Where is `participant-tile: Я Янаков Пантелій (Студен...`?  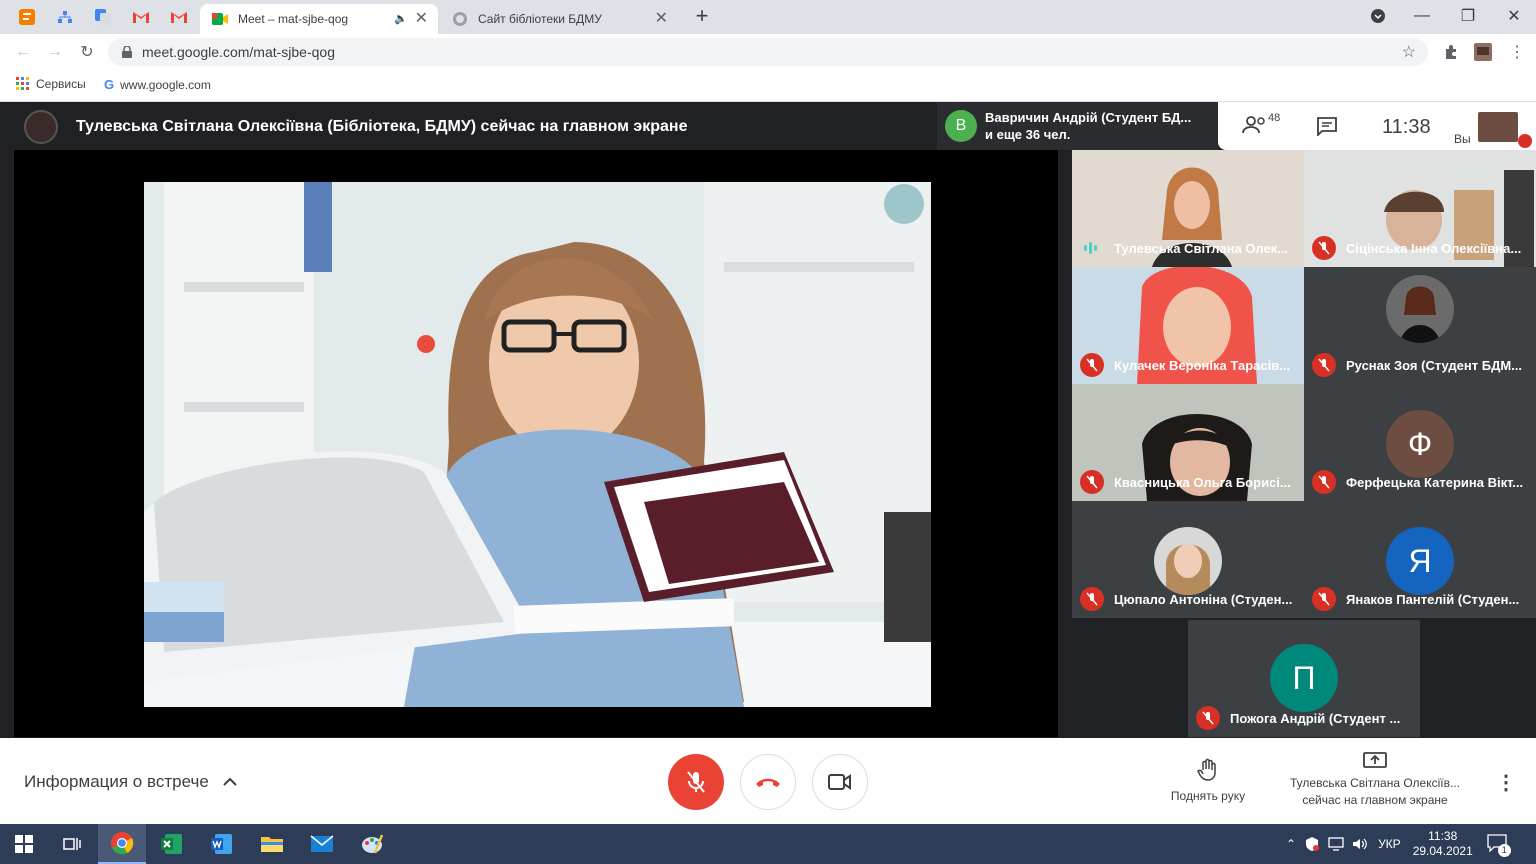
participant-tile: Я Янаков Пантелій (Студен... is located at coordinates (1420, 559).